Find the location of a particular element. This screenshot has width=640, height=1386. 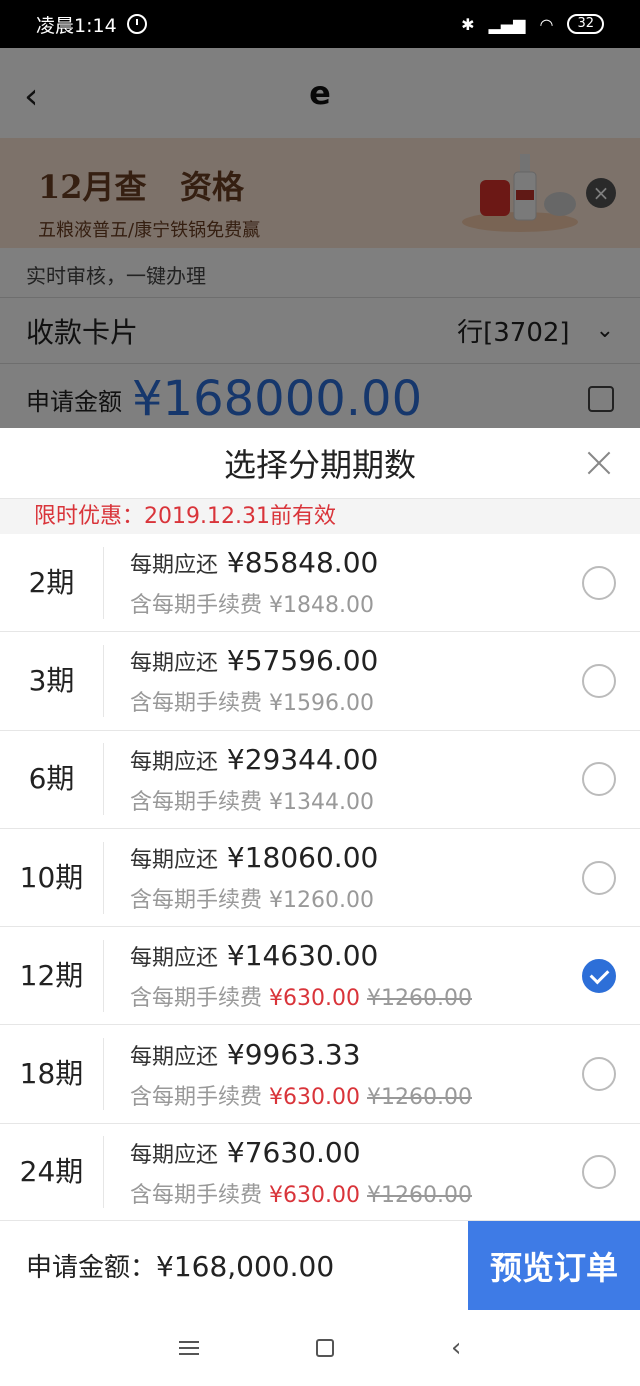

home-icon is located at coordinates (324, 1348).